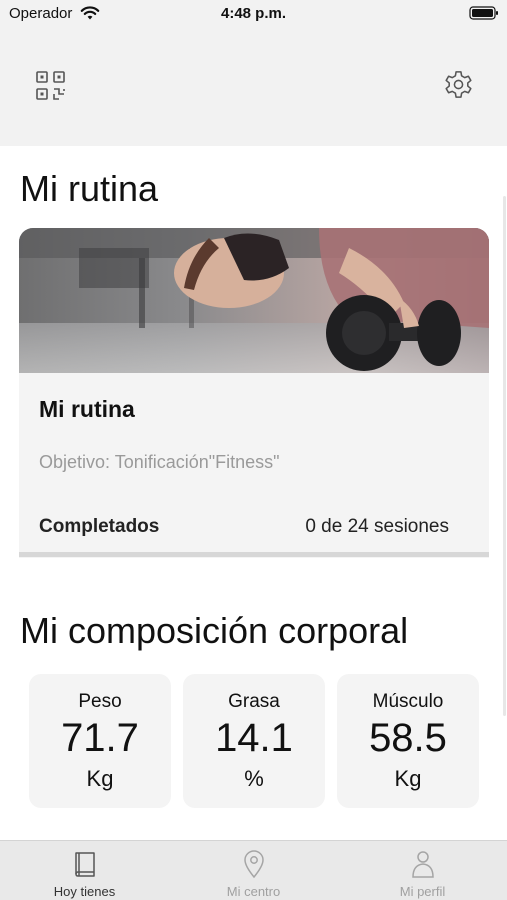  Describe the element at coordinates (458, 84) in the screenshot. I see `gear-icon` at that location.